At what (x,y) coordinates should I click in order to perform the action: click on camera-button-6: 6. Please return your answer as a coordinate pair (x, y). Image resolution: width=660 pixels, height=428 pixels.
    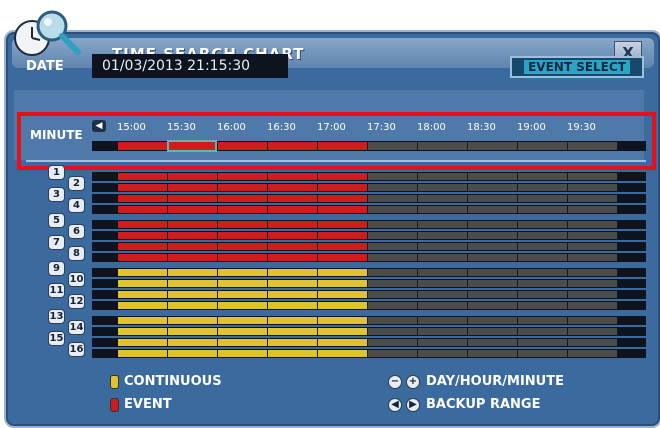
    Looking at the image, I should click on (76, 231).